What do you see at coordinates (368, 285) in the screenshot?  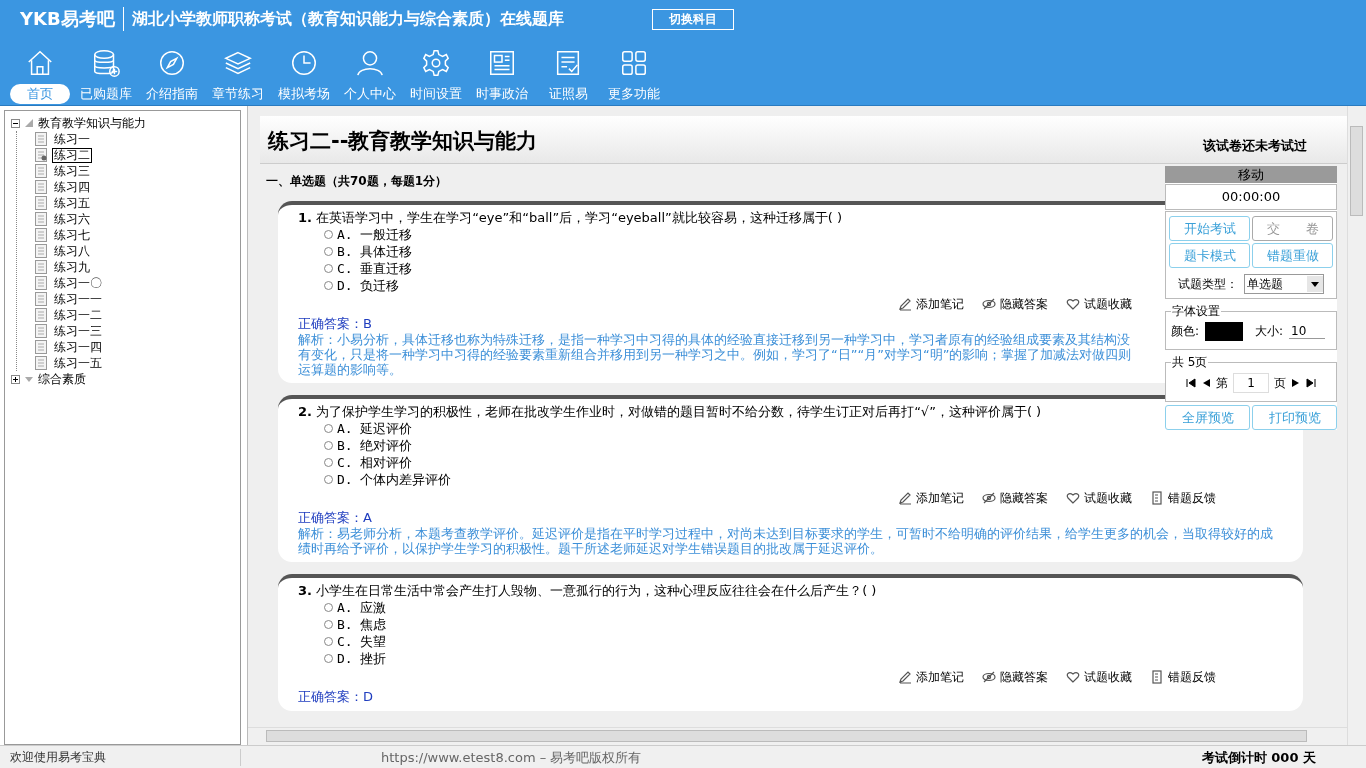 I see `option-text: D. 负迁移` at bounding box center [368, 285].